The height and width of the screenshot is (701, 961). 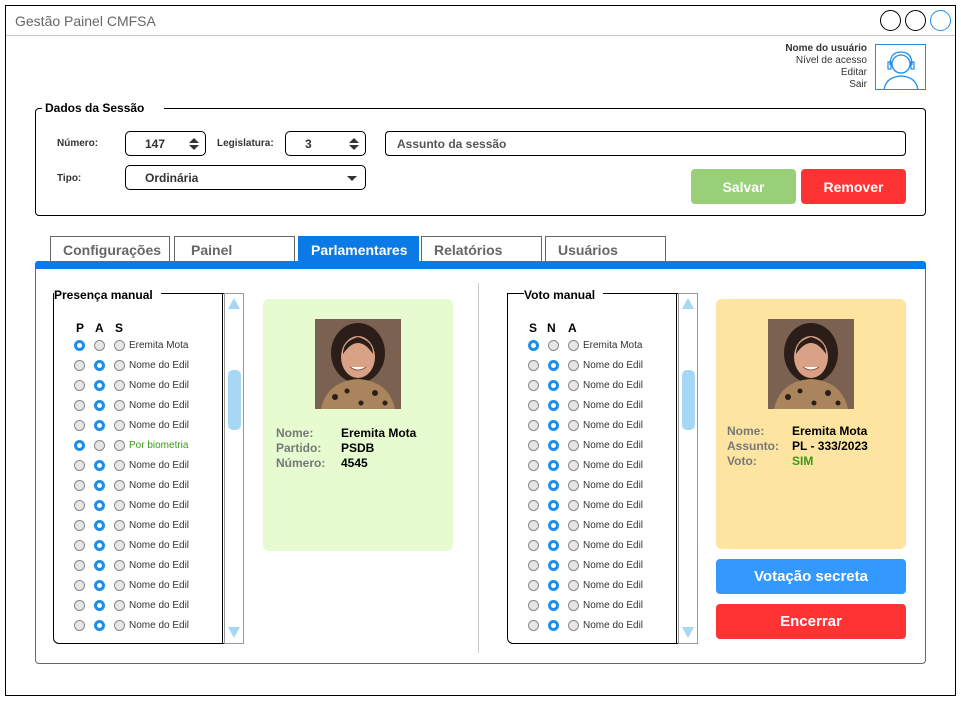 I want to click on save-button: Salvar, so click(x=743, y=186).